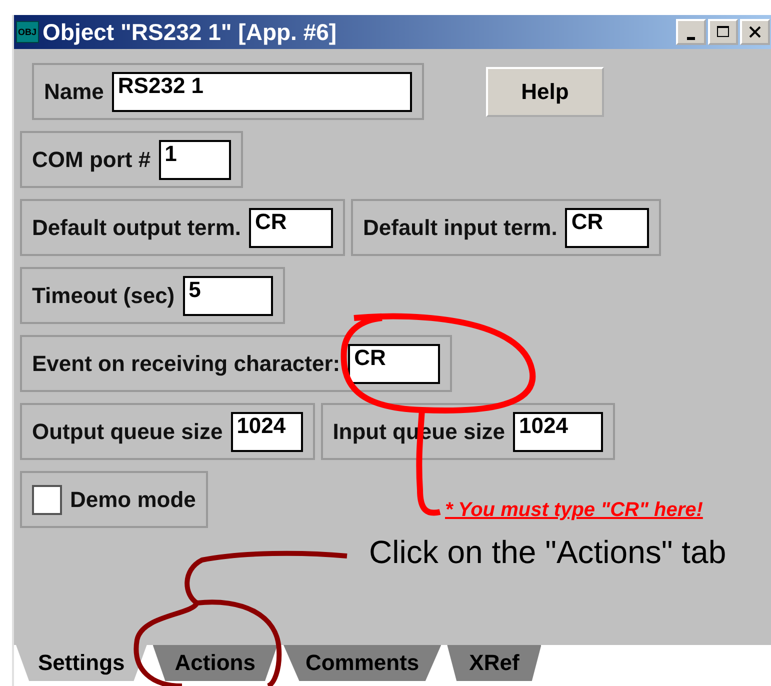 This screenshot has width=771, height=686. What do you see at coordinates (262, 92) in the screenshot?
I see `input-field: RS232 1` at bounding box center [262, 92].